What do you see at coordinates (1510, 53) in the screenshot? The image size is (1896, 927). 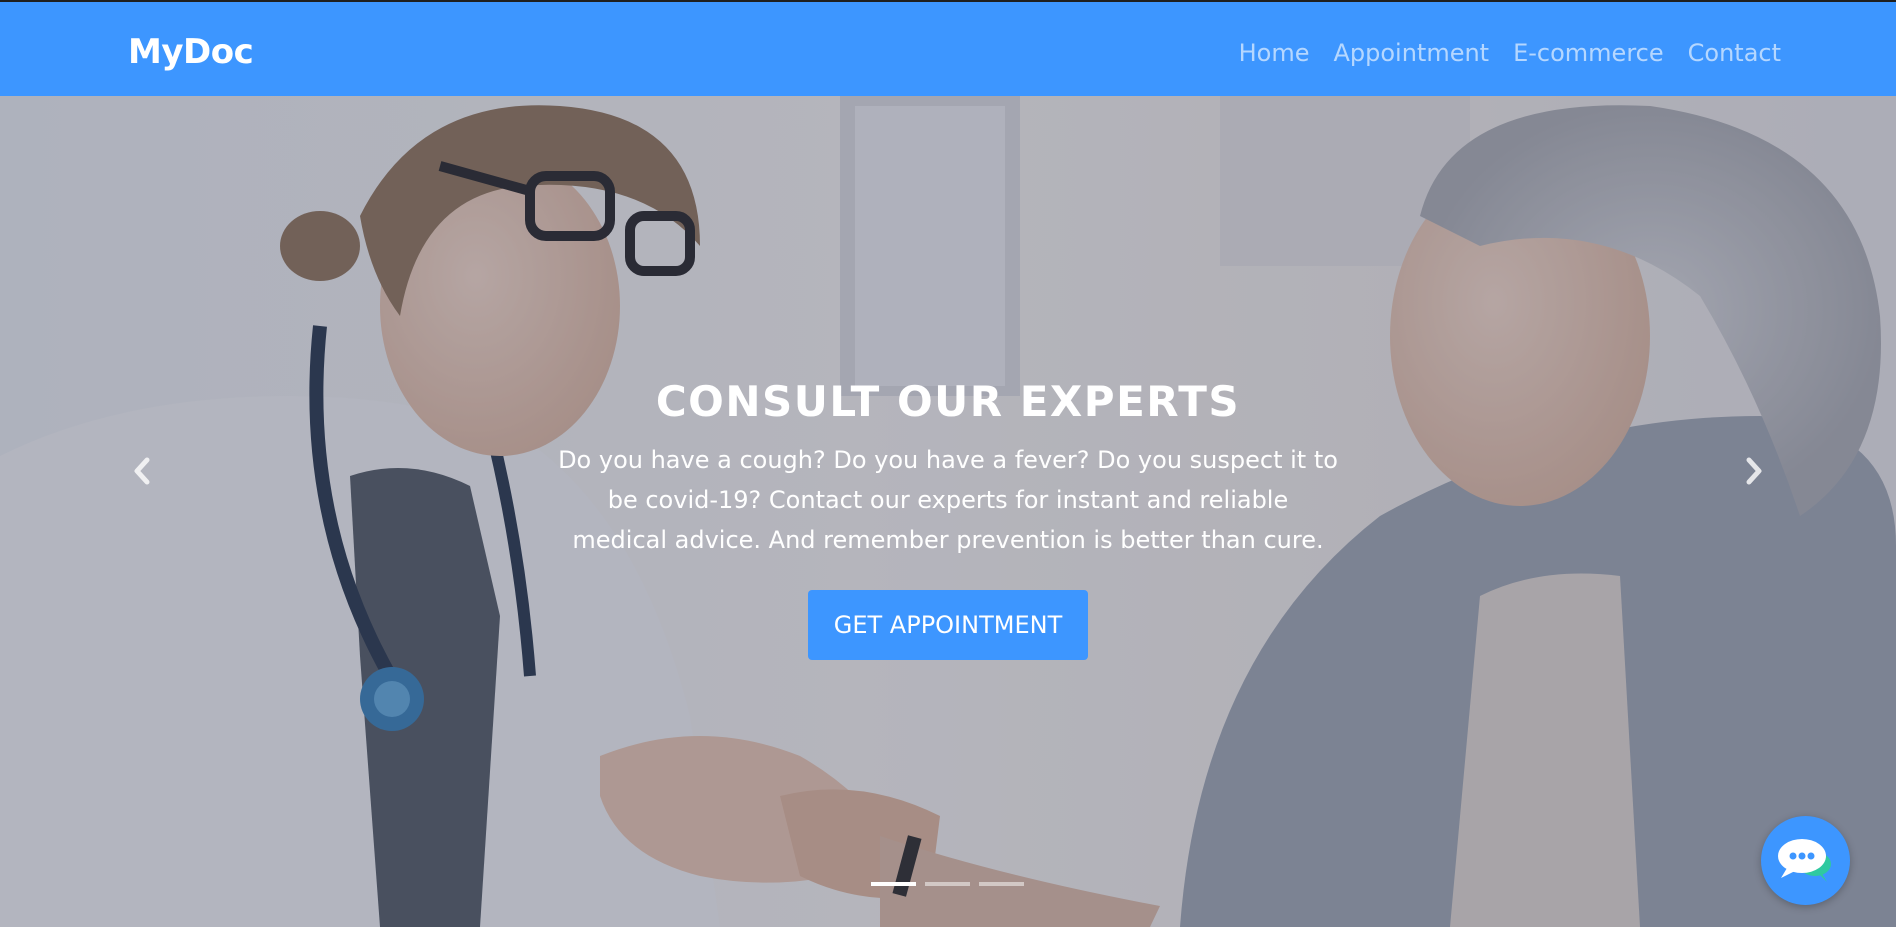 I see `nav-menu: Home Appointment E-commerce Contact` at bounding box center [1510, 53].